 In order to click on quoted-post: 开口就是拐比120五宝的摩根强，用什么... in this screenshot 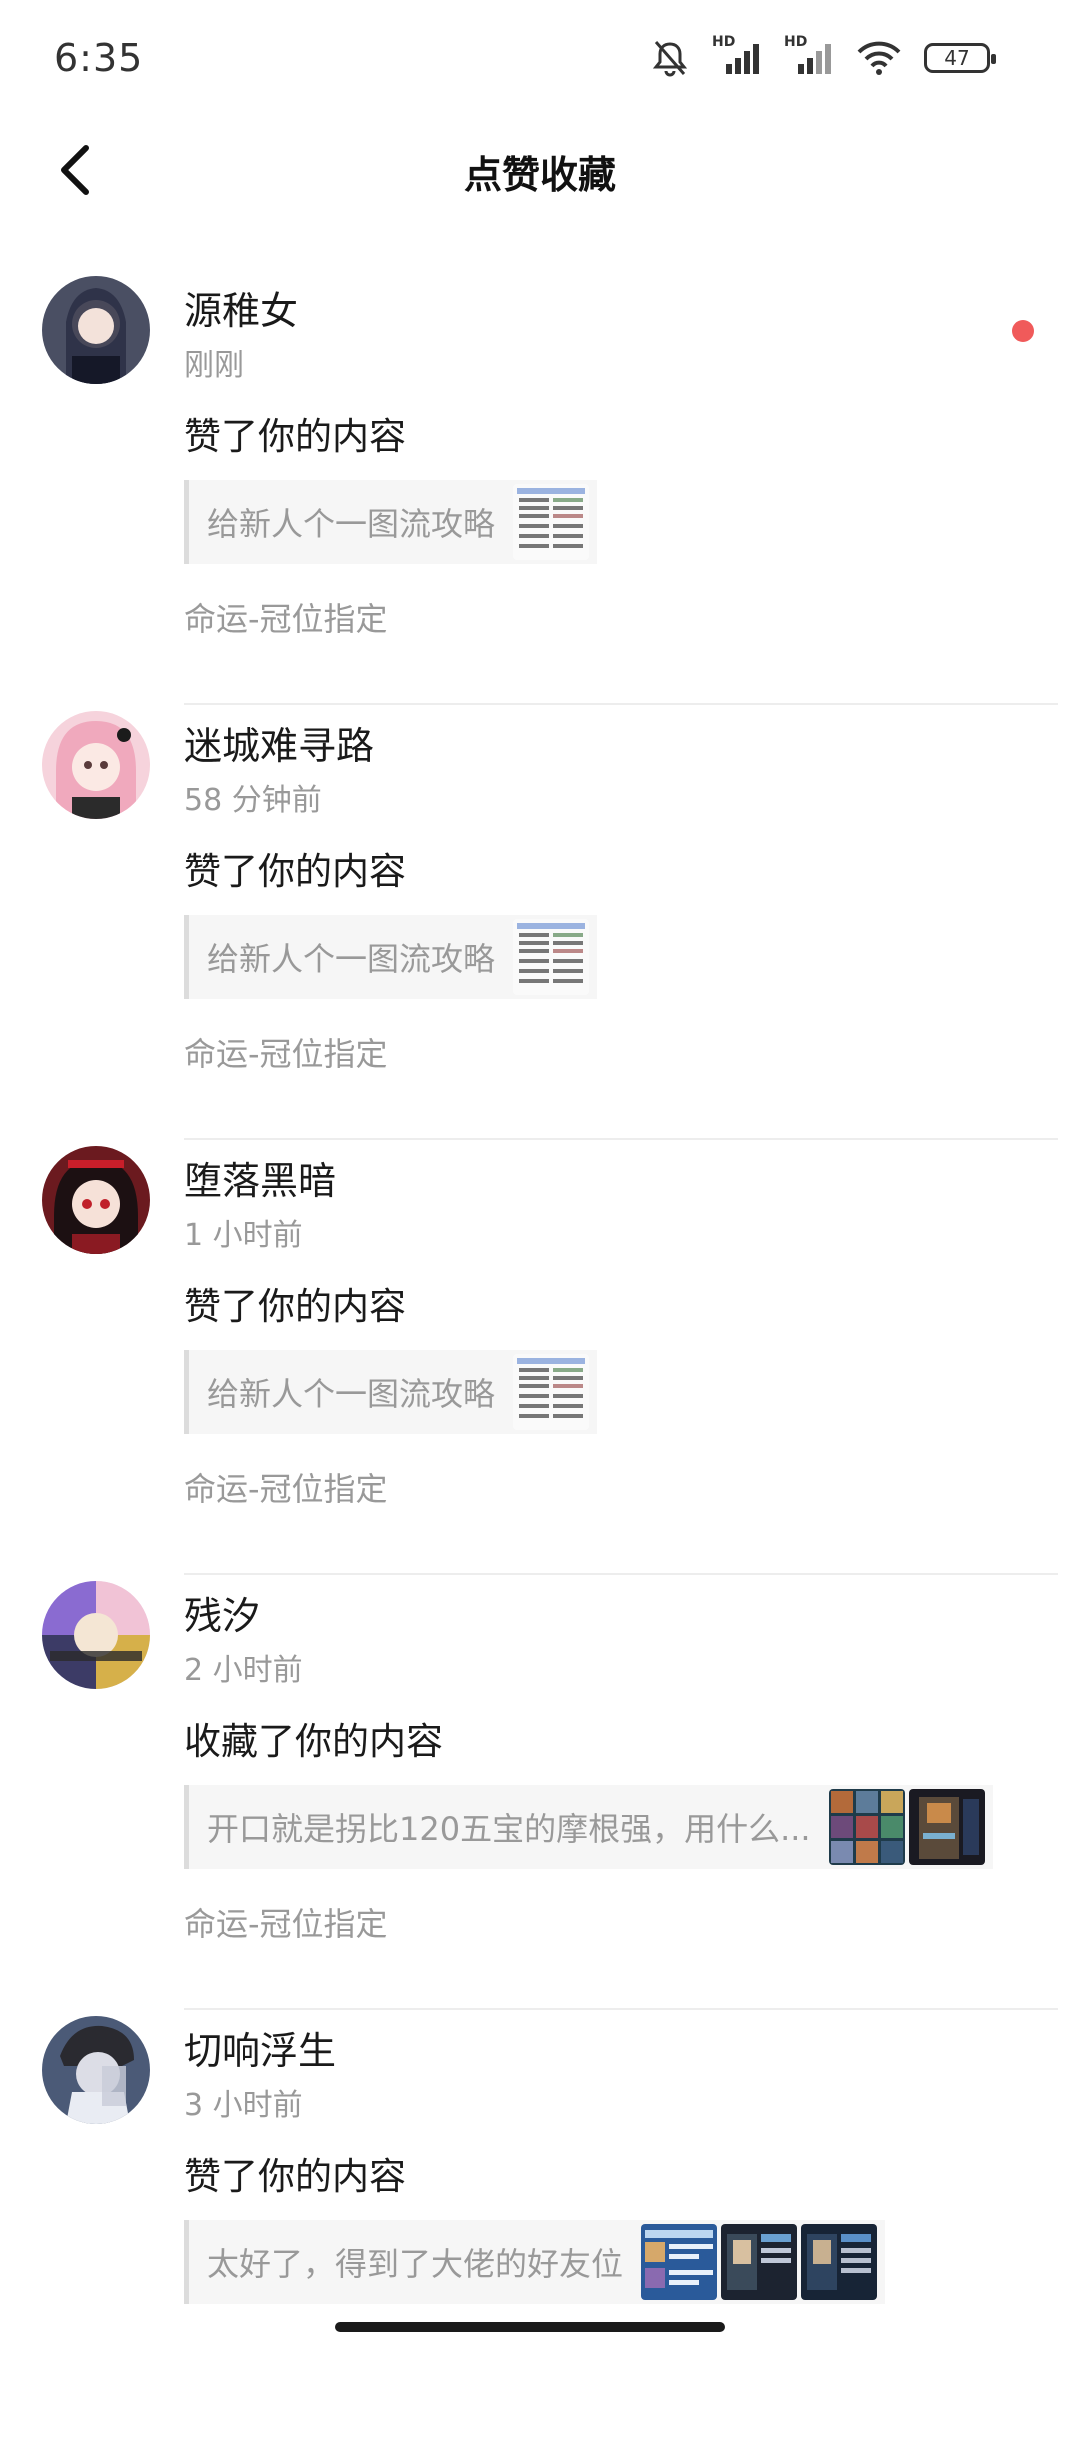, I will do `click(588, 1827)`.